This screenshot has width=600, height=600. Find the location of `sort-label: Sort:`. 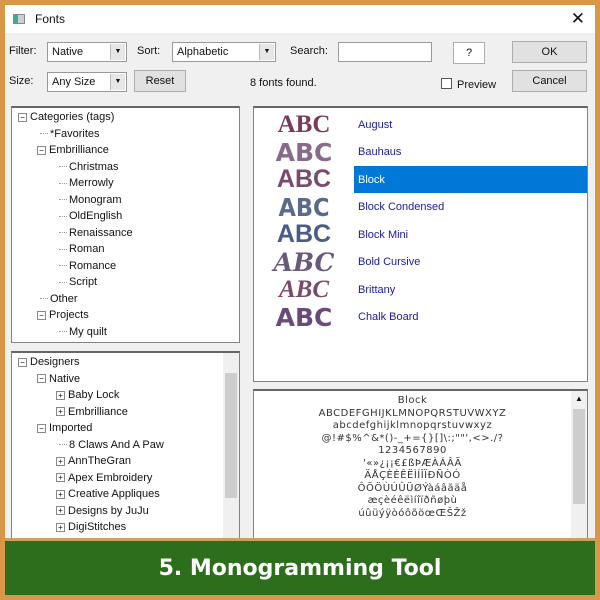

sort-label: Sort: is located at coordinates (149, 51).